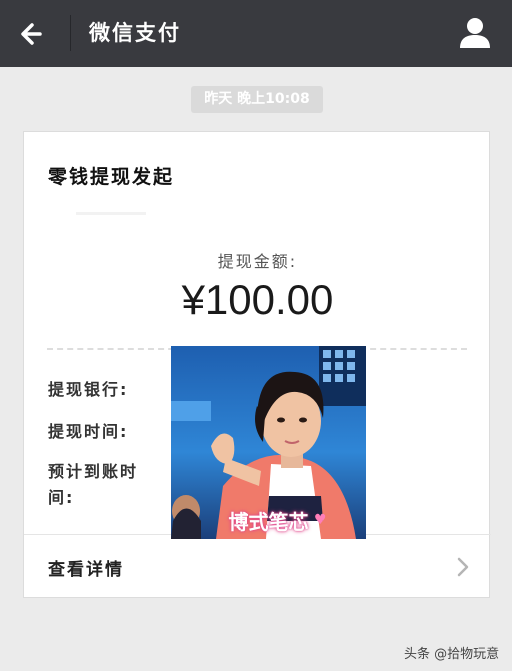 The height and width of the screenshot is (671, 512). Describe the element at coordinates (256, 33) in the screenshot. I see `top-bar: 微信支付` at that location.